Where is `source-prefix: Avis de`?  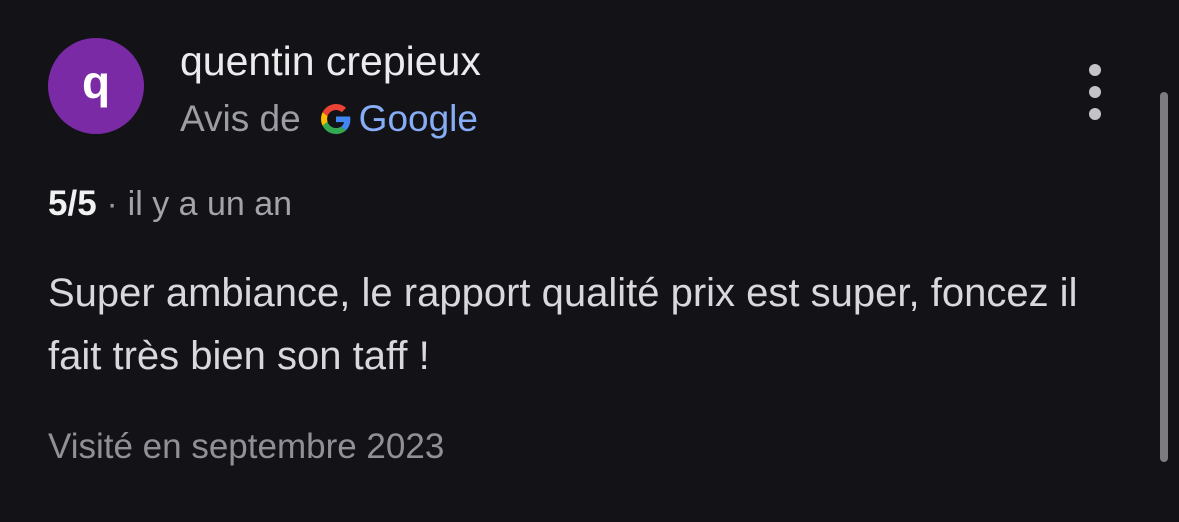 source-prefix: Avis de is located at coordinates (240, 118).